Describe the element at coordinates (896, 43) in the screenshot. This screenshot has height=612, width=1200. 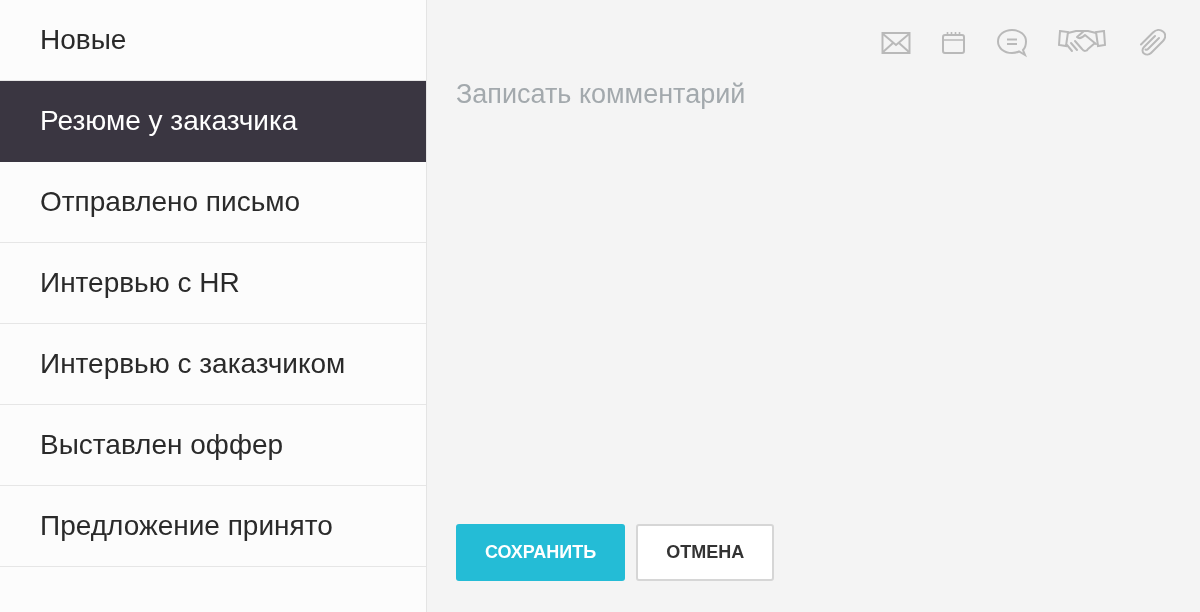
I see `mail-icon` at that location.